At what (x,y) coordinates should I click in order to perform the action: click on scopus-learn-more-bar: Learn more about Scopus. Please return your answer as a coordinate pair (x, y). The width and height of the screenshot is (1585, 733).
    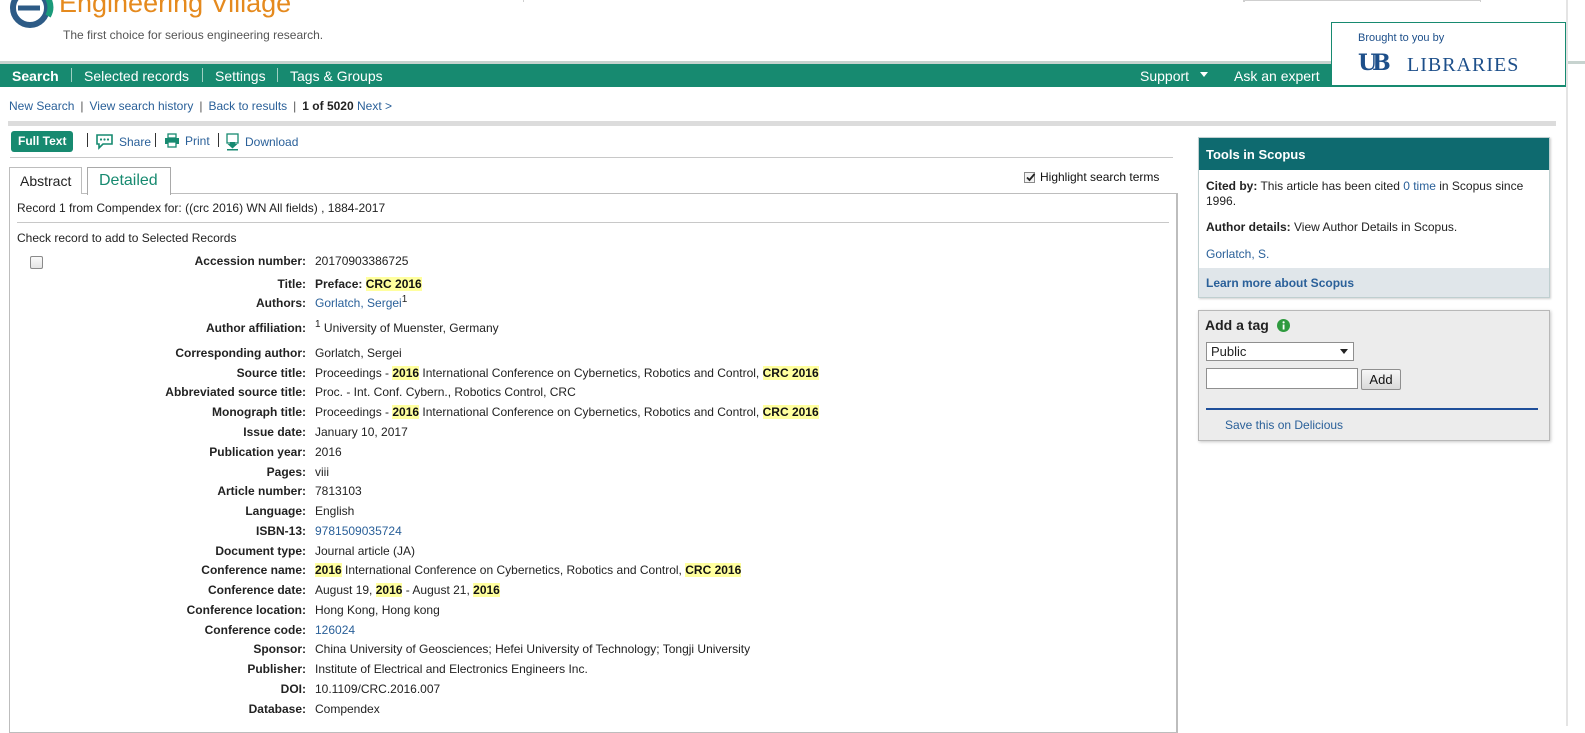
    Looking at the image, I should click on (1374, 282).